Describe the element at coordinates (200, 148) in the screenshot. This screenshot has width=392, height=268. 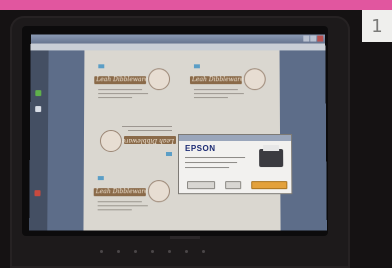
I see `dialog-brand: EPSON` at that location.